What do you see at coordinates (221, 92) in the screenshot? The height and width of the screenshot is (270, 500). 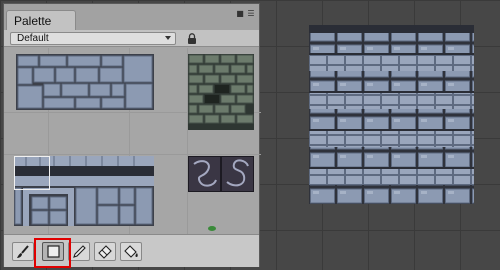 I see `tile-mossy-brick` at bounding box center [221, 92].